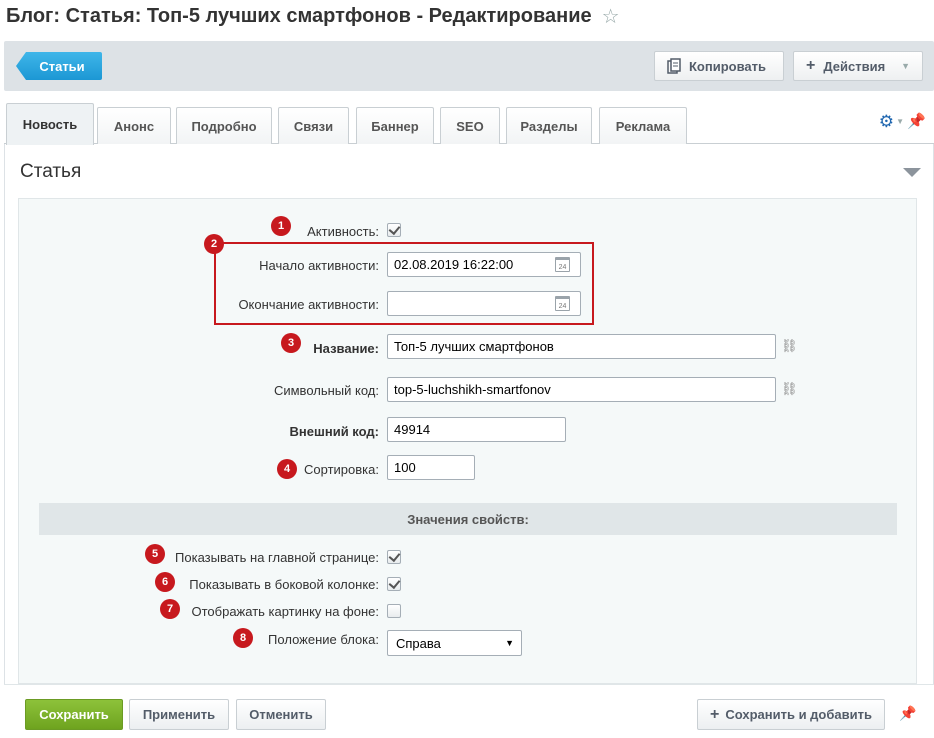  What do you see at coordinates (134, 125) in the screenshot?
I see `tab-announce: Анонс` at bounding box center [134, 125].